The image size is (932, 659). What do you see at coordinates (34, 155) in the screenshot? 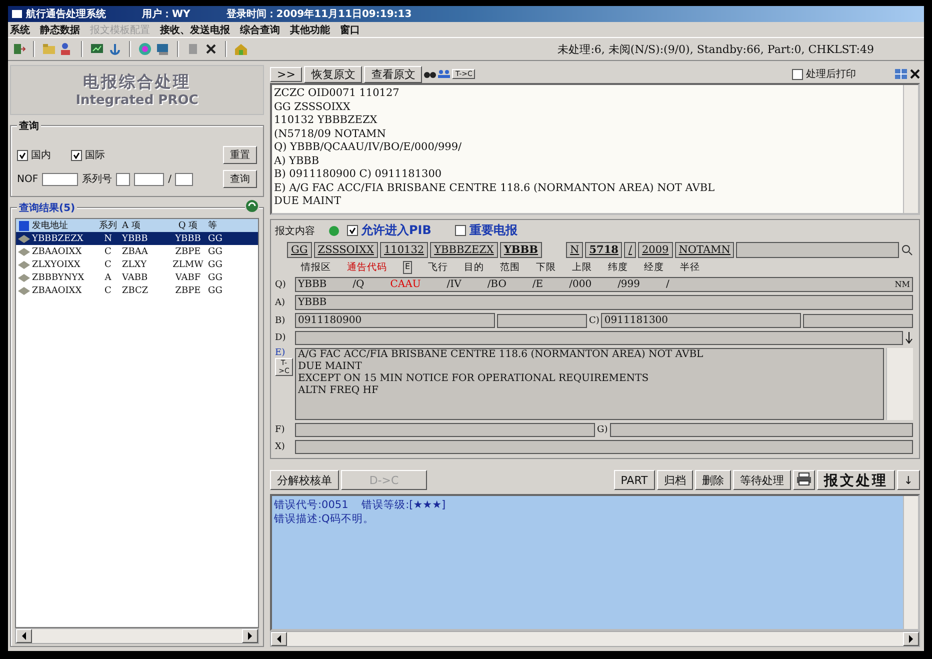
I see `domestic-checkbox: 国内` at bounding box center [34, 155].